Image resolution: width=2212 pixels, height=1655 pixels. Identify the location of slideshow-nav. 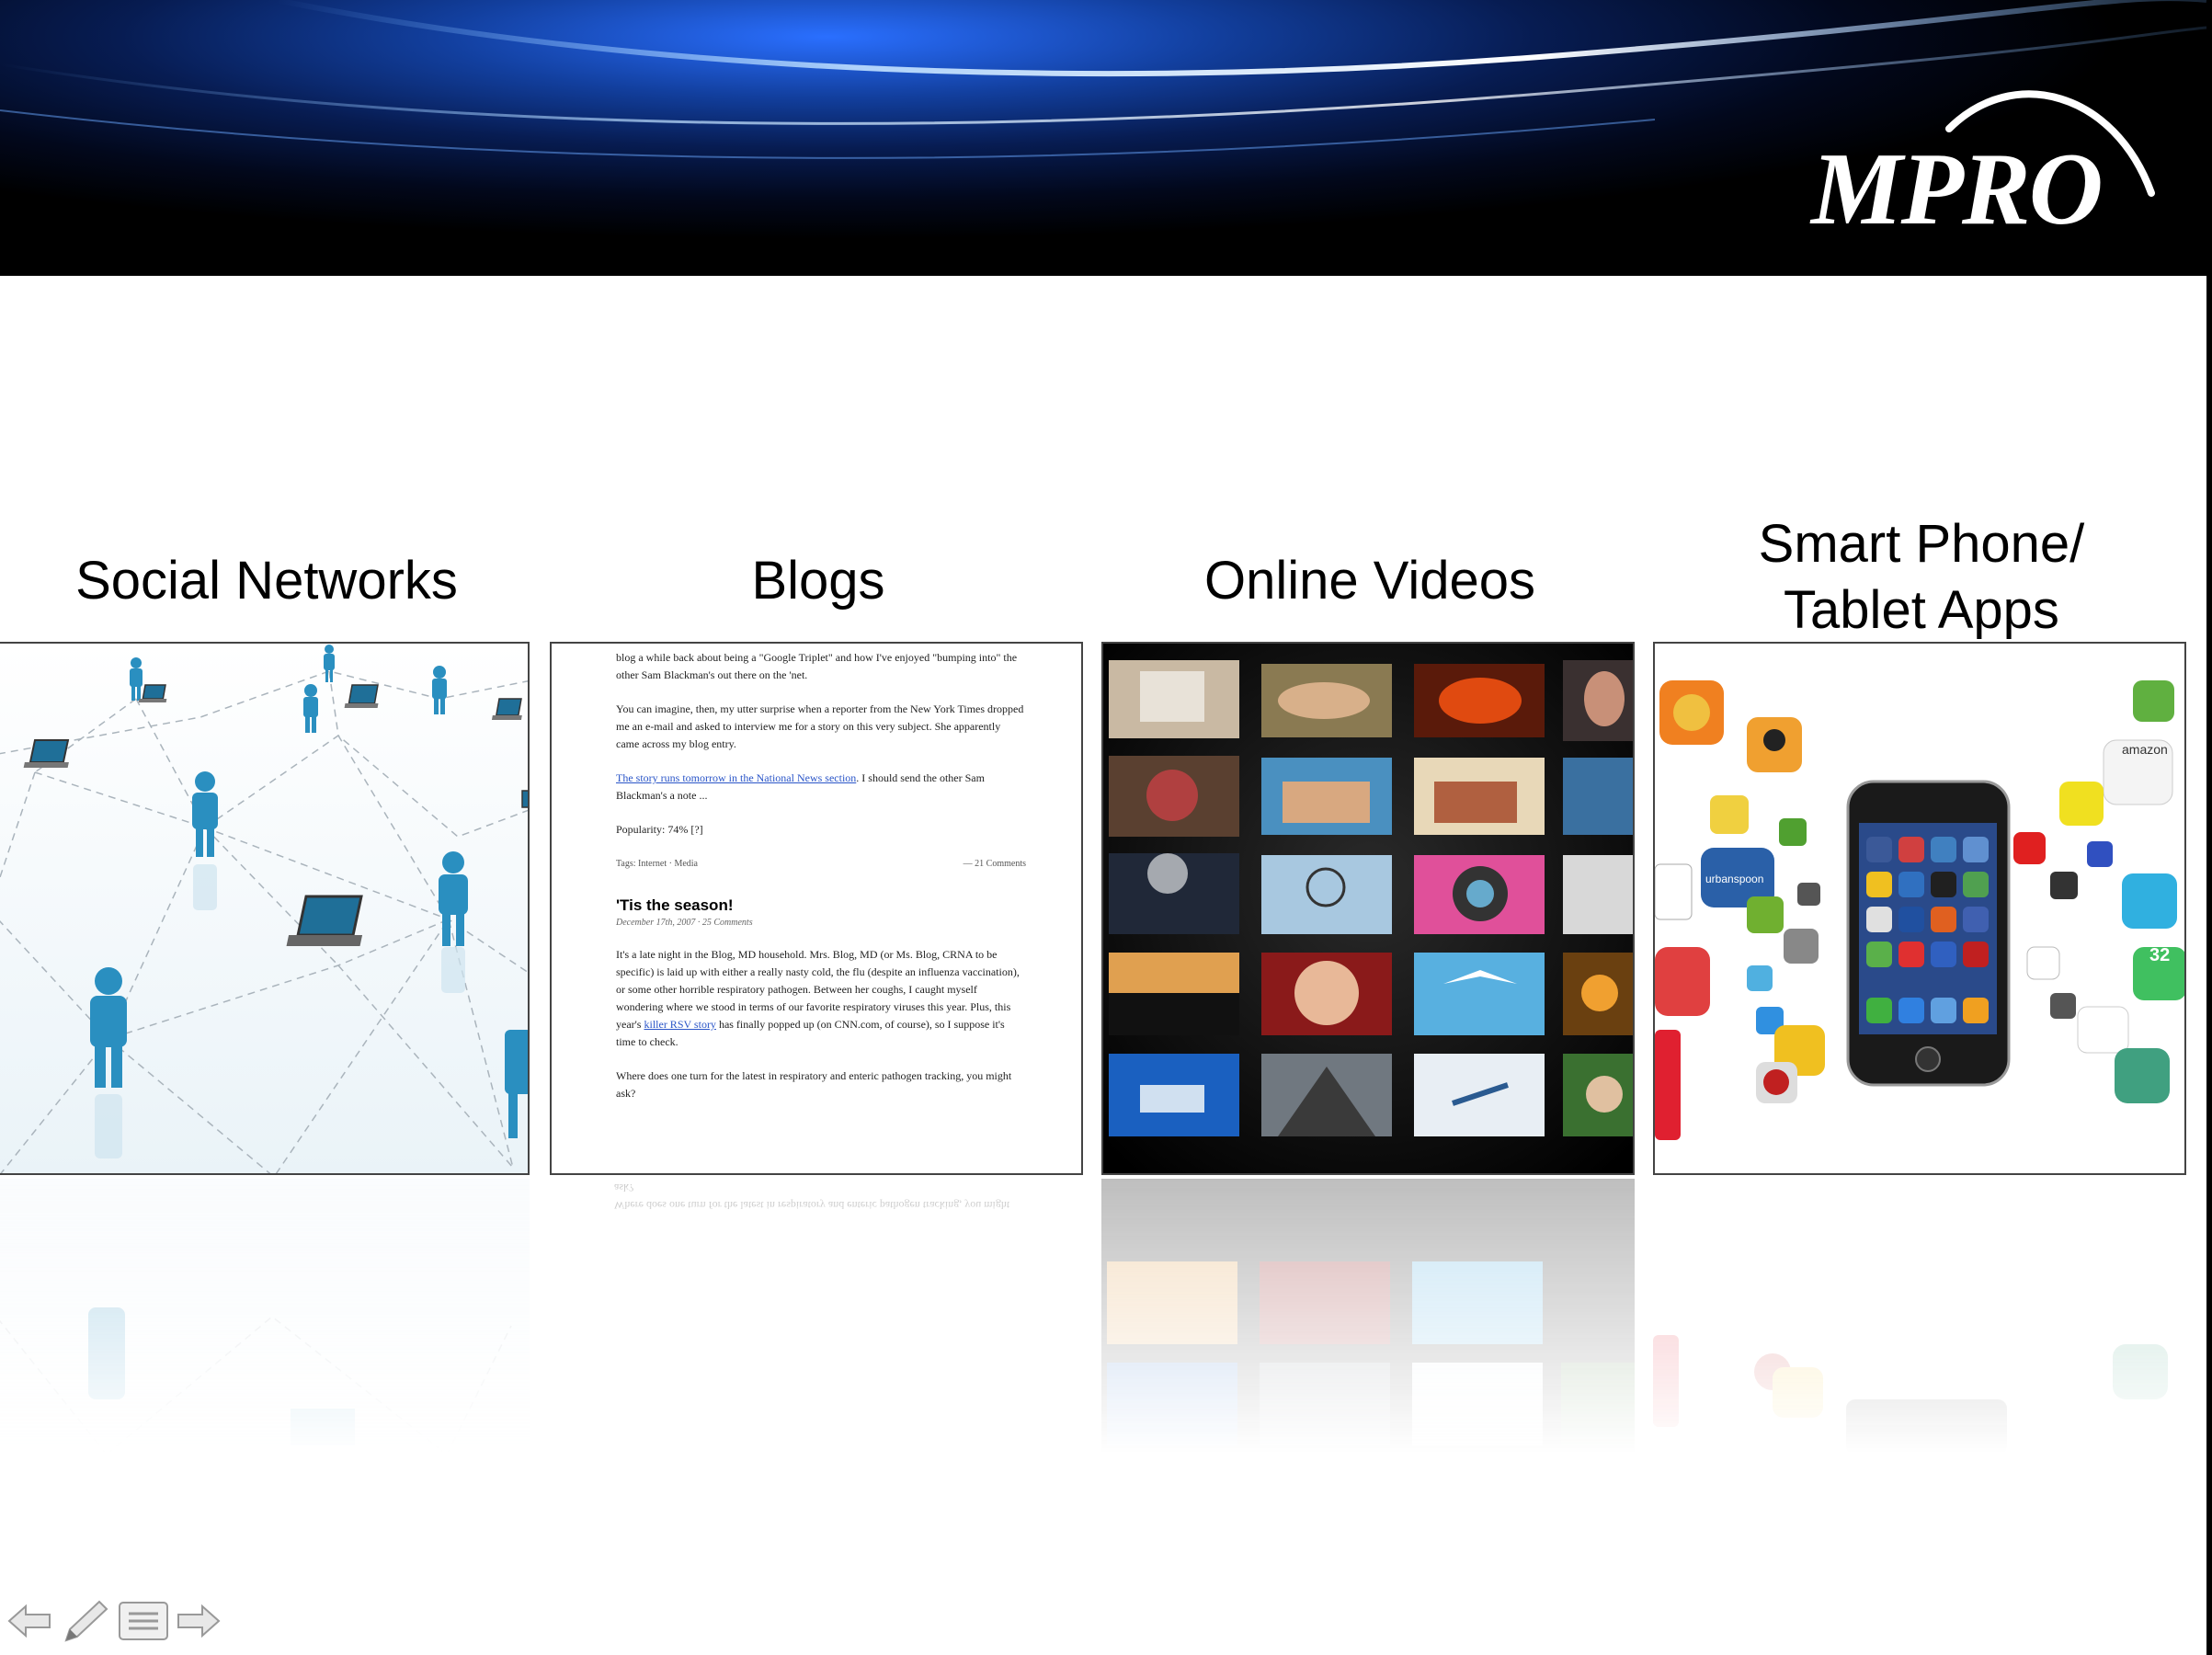
(114, 1623).